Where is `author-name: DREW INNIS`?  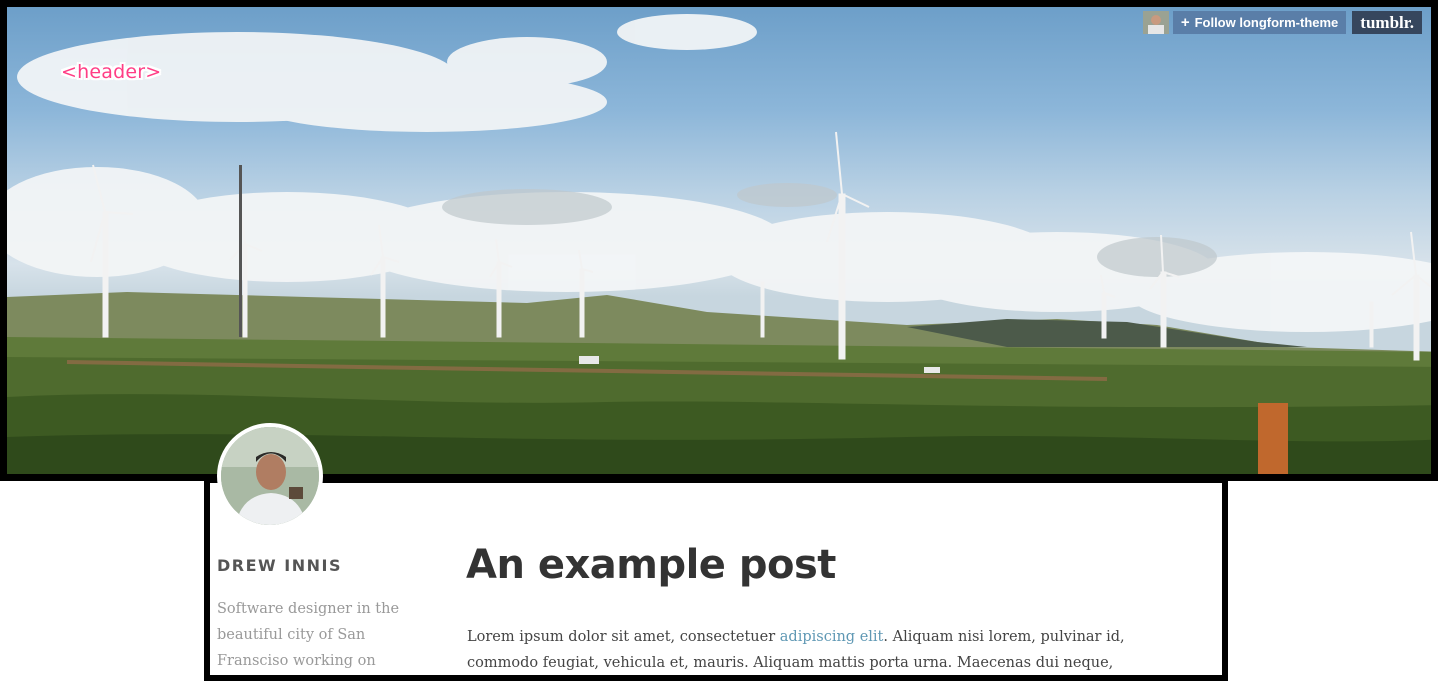 author-name: DREW INNIS is located at coordinates (279, 565).